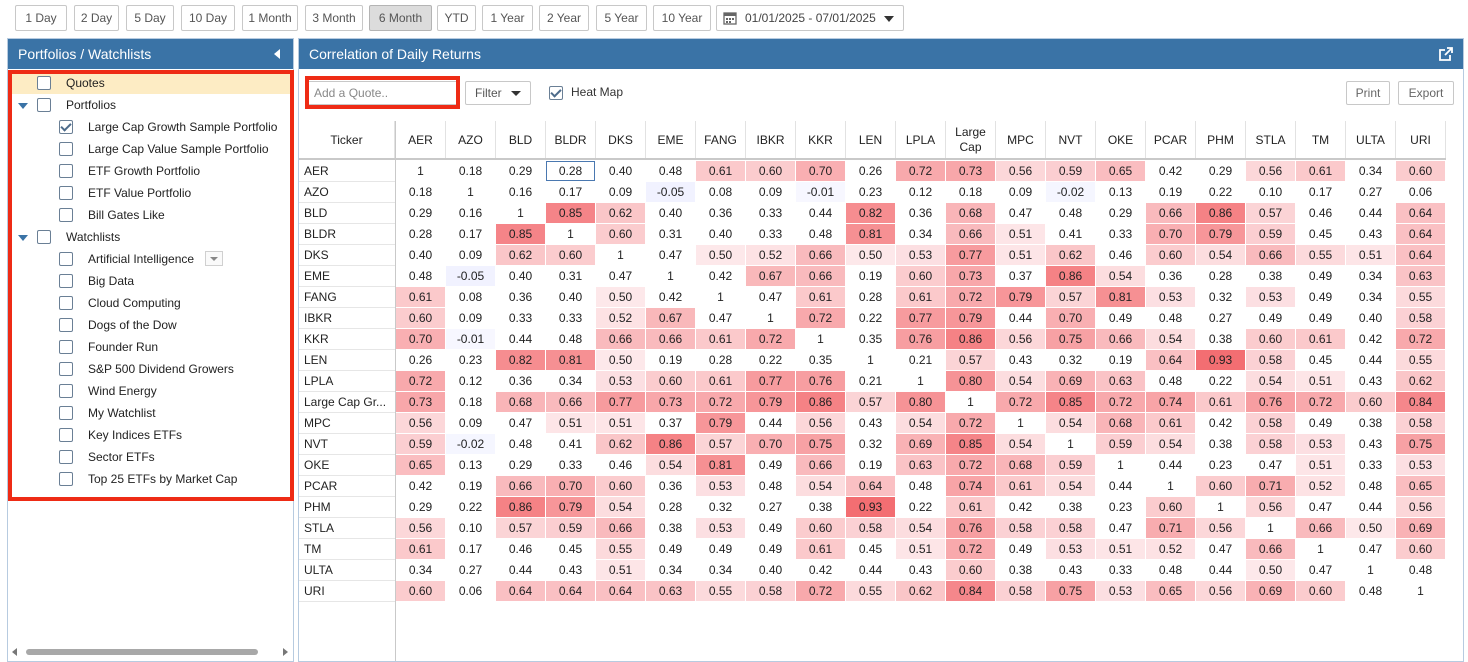 Image resolution: width=1468 pixels, height=662 pixels. I want to click on column-header: DKS, so click(621, 140).